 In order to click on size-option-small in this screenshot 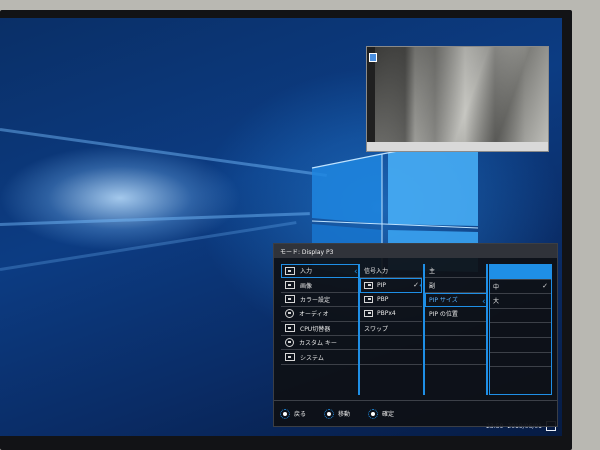, I will do `click(520, 272)`.